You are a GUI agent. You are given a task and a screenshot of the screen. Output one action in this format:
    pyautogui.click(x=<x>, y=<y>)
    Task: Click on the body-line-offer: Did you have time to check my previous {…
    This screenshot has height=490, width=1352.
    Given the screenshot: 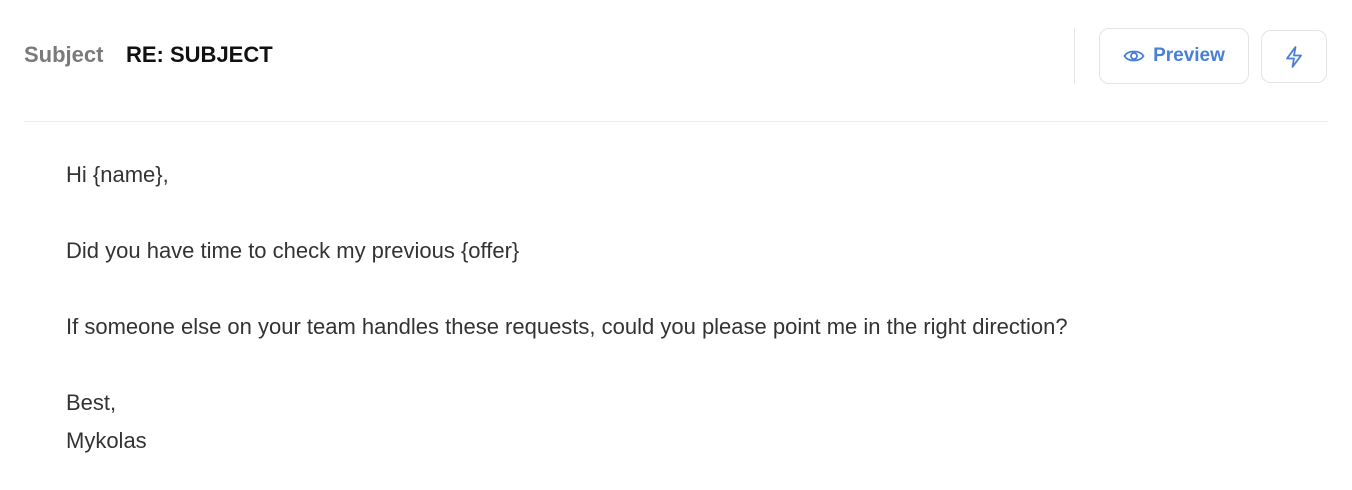 What is the action you would take?
    pyautogui.click(x=293, y=250)
    